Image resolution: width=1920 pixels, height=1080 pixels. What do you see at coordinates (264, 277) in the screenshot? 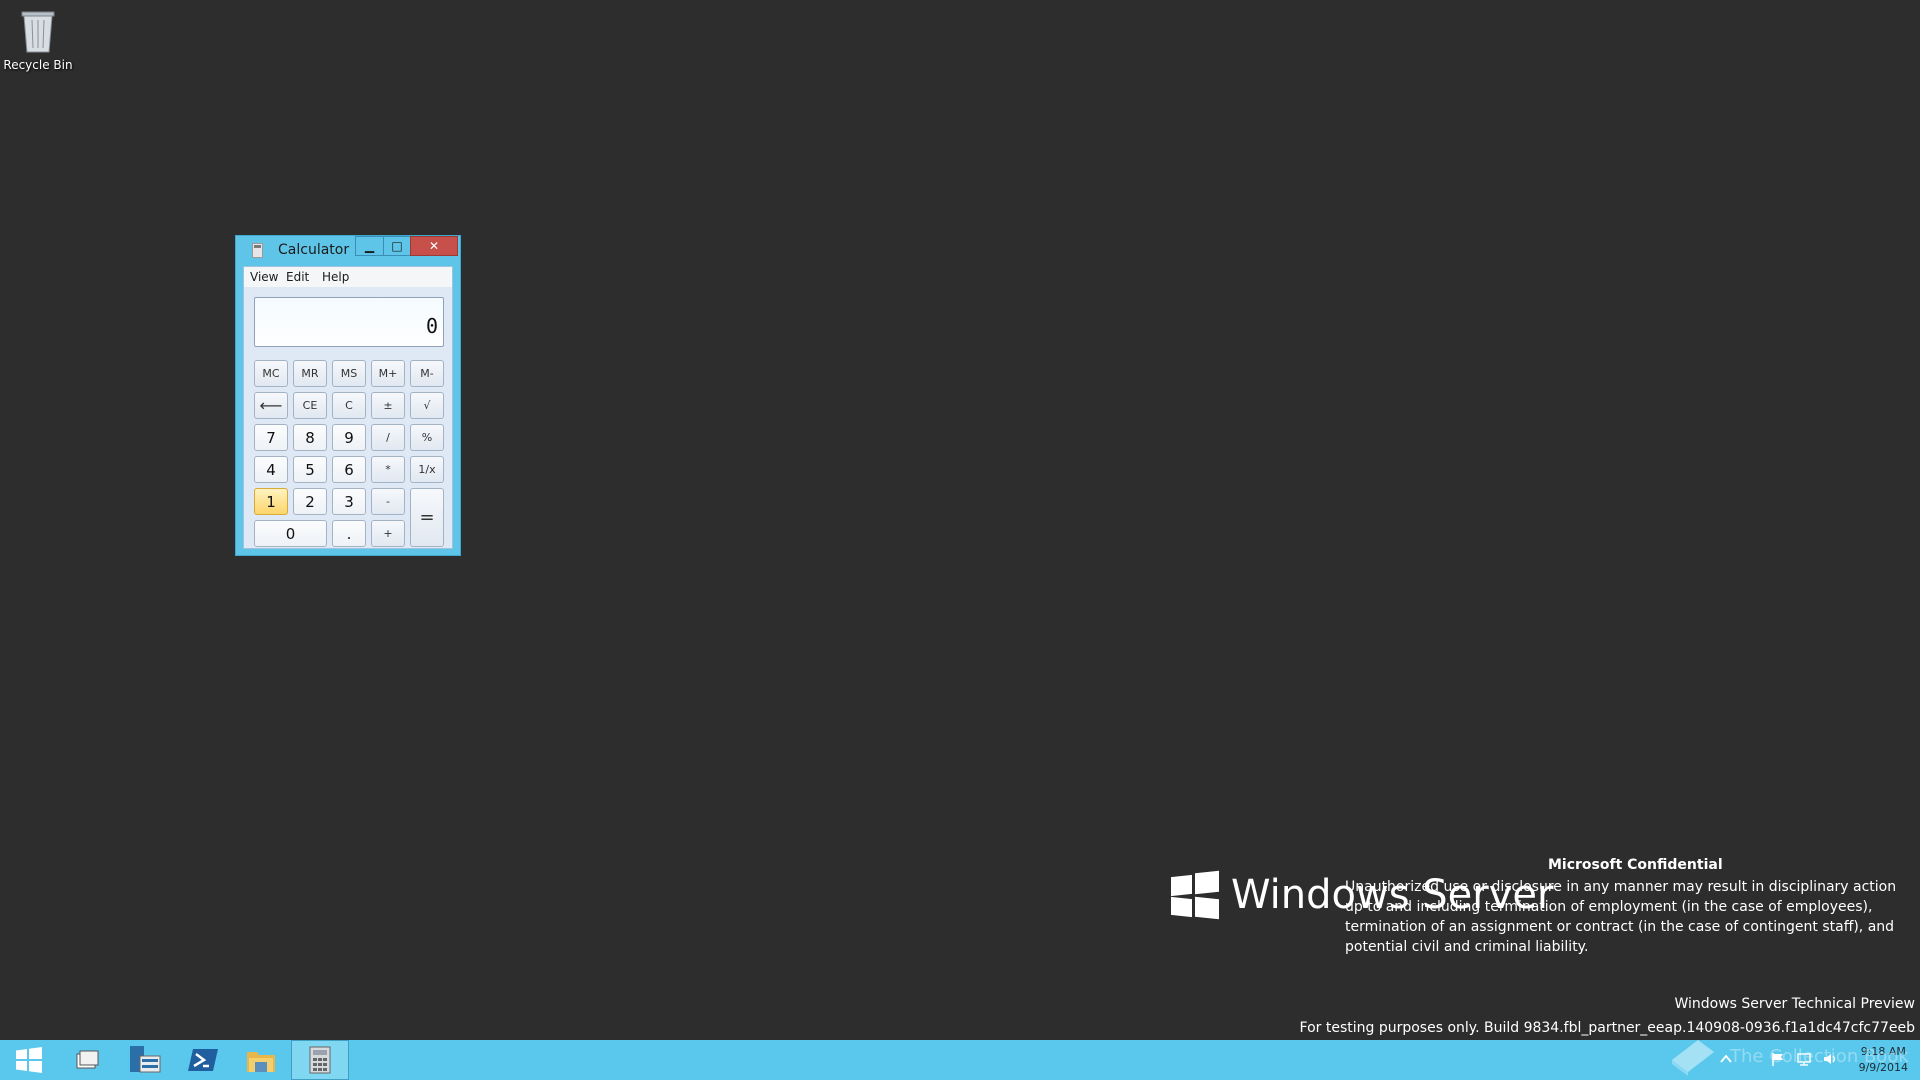
I see `menu-view: View` at bounding box center [264, 277].